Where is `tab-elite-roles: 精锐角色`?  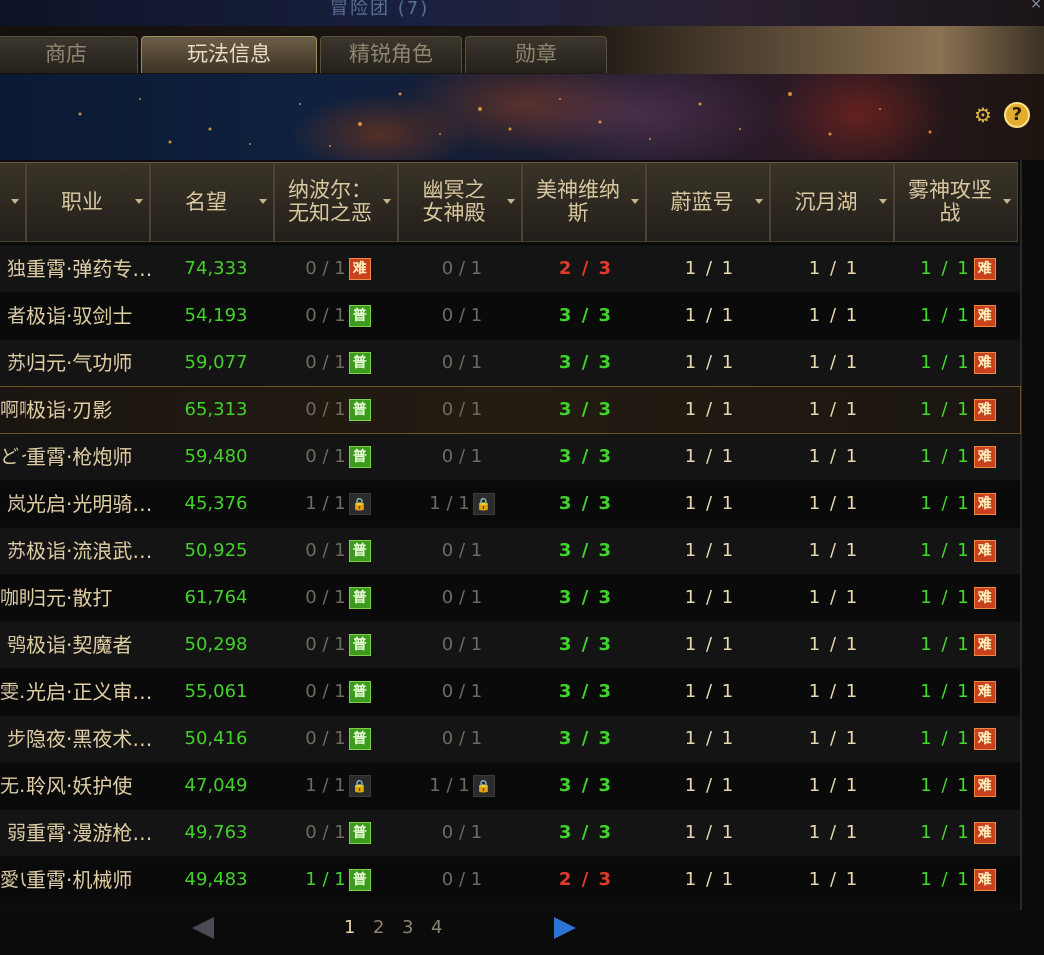
tab-elite-roles: 精锐角色 is located at coordinates (391, 54).